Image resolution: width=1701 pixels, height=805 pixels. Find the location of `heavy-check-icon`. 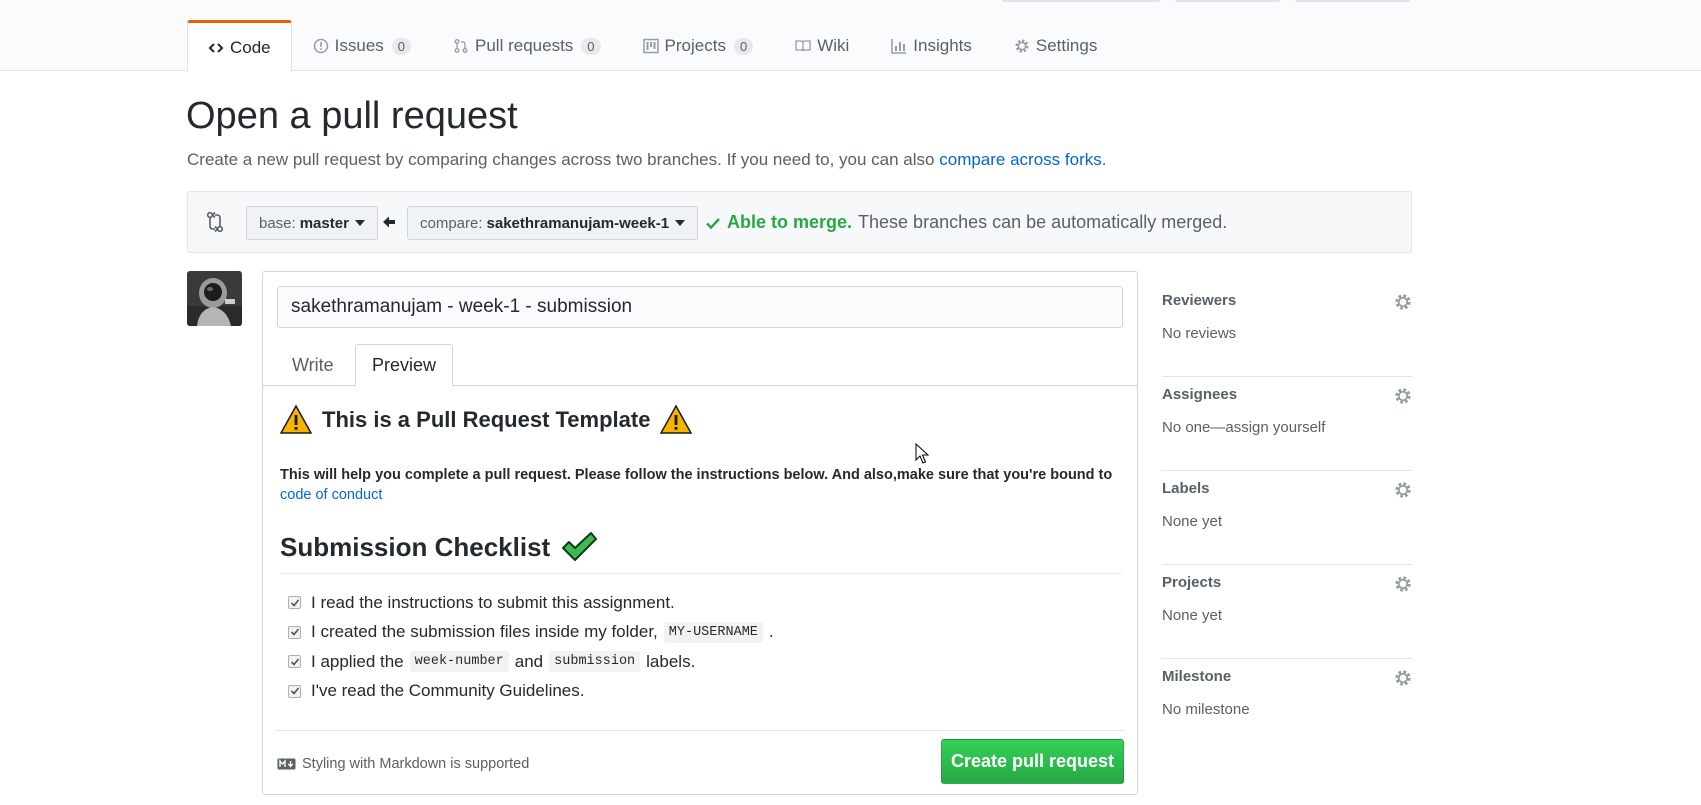

heavy-check-icon is located at coordinates (580, 546).